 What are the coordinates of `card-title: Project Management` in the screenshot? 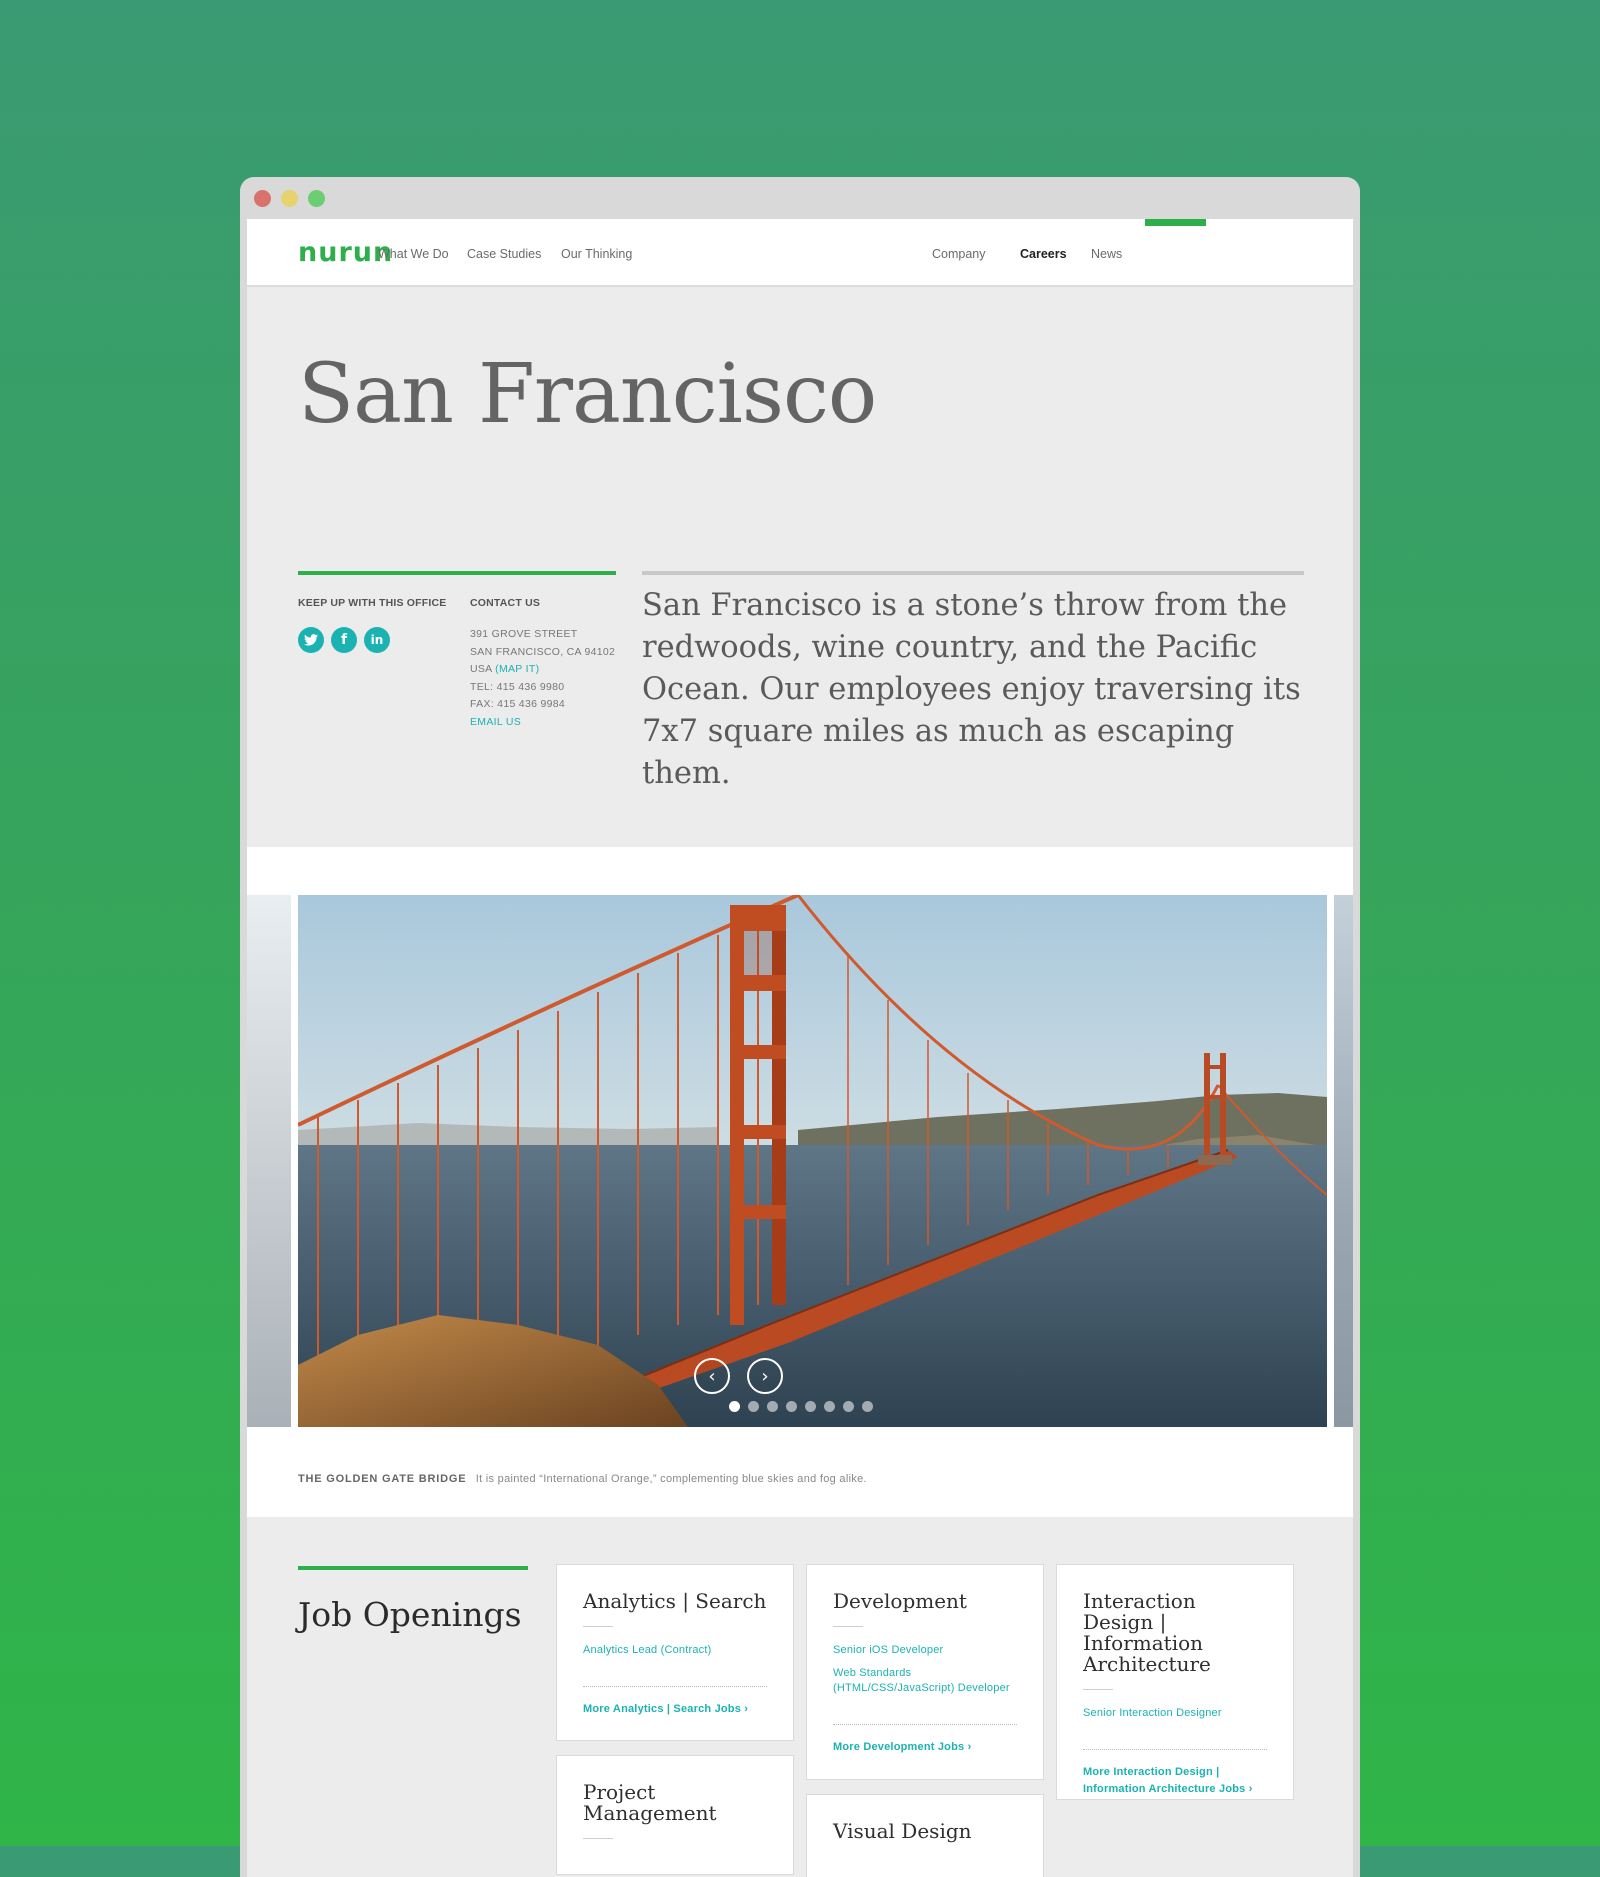 It's located at (650, 1802).